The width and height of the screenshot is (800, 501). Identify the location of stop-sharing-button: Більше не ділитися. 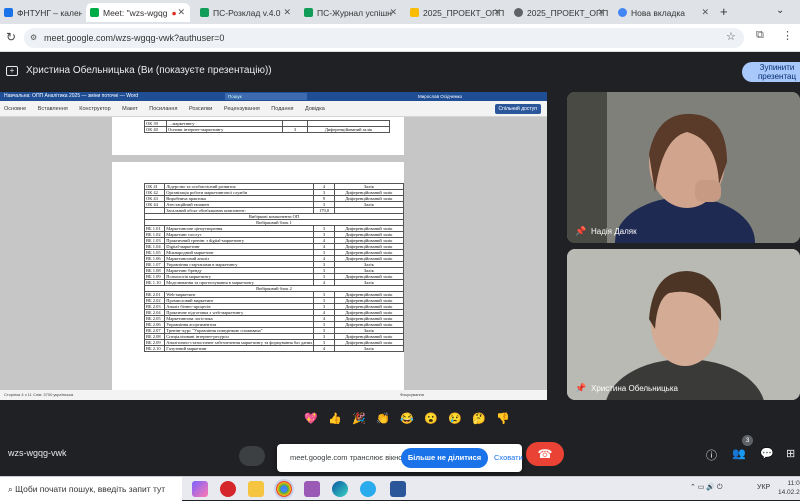
(444, 458).